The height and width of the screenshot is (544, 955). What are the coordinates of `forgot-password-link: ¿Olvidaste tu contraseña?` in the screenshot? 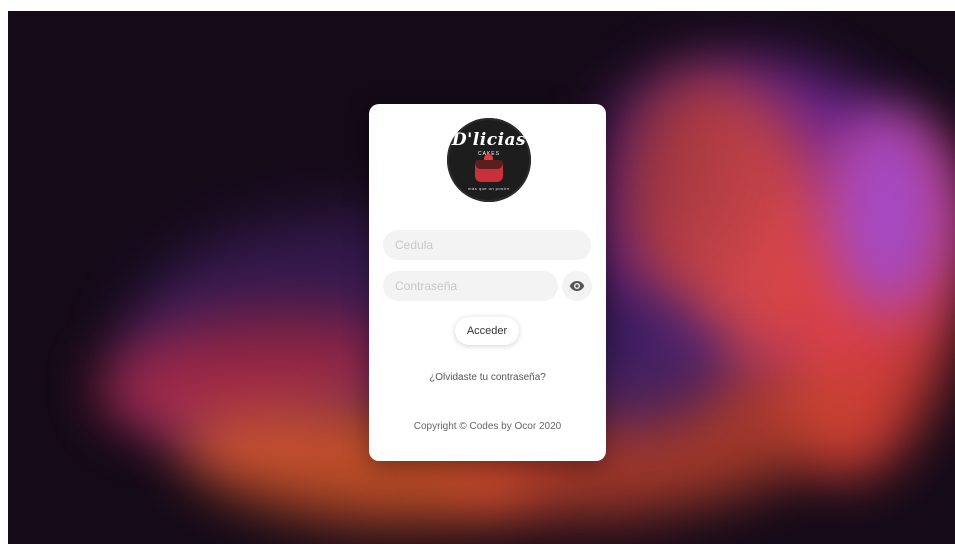 It's located at (487, 377).